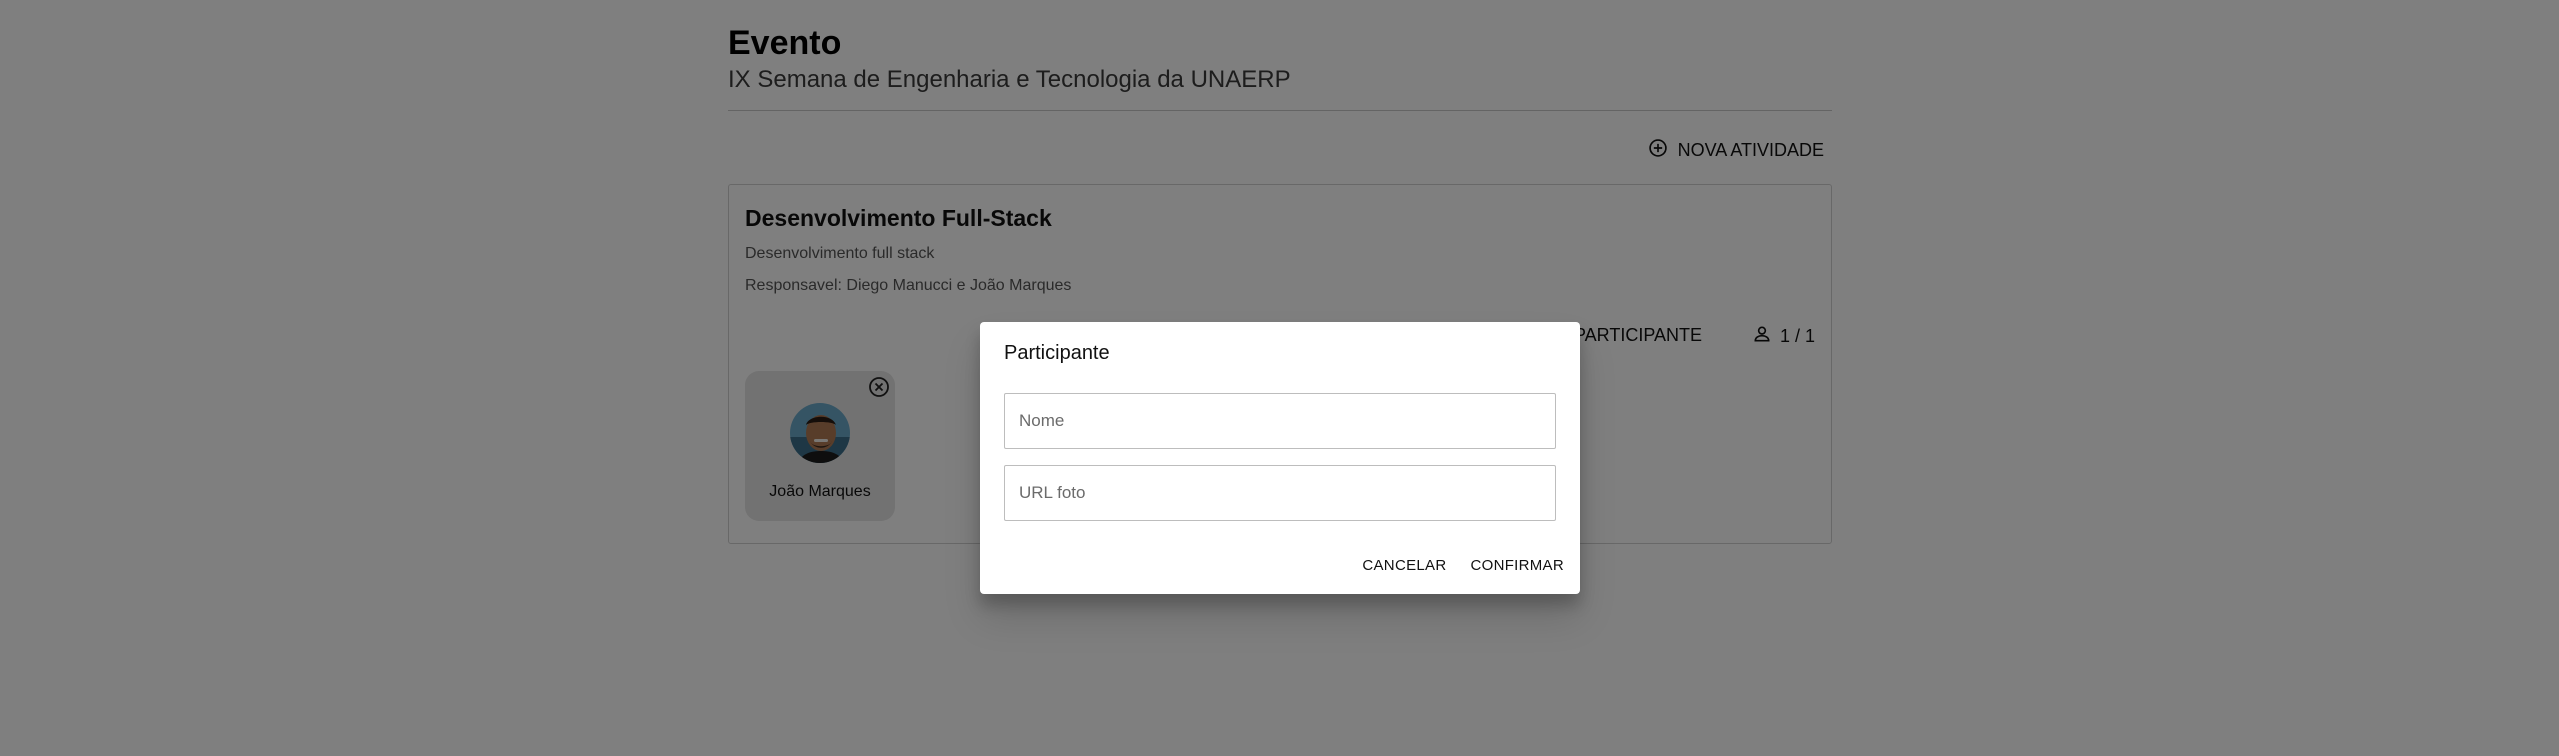  I want to click on cancel-button: CANCELAR, so click(1404, 565).